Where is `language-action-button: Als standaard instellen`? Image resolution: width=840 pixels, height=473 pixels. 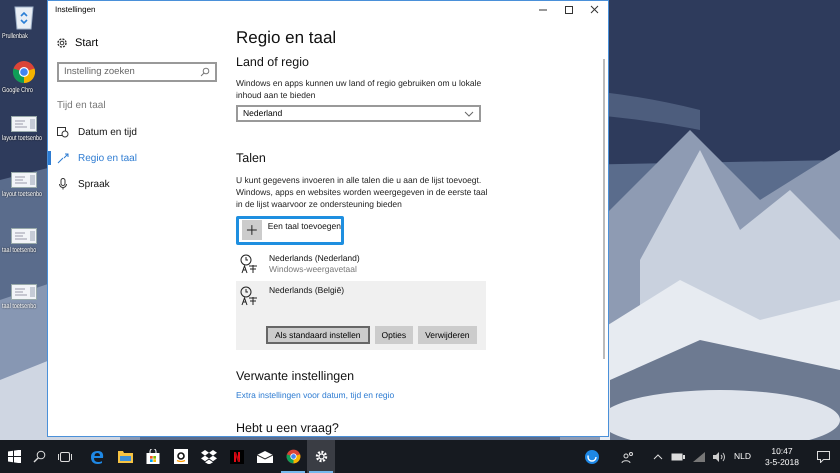 language-action-button: Als standaard instellen is located at coordinates (318, 335).